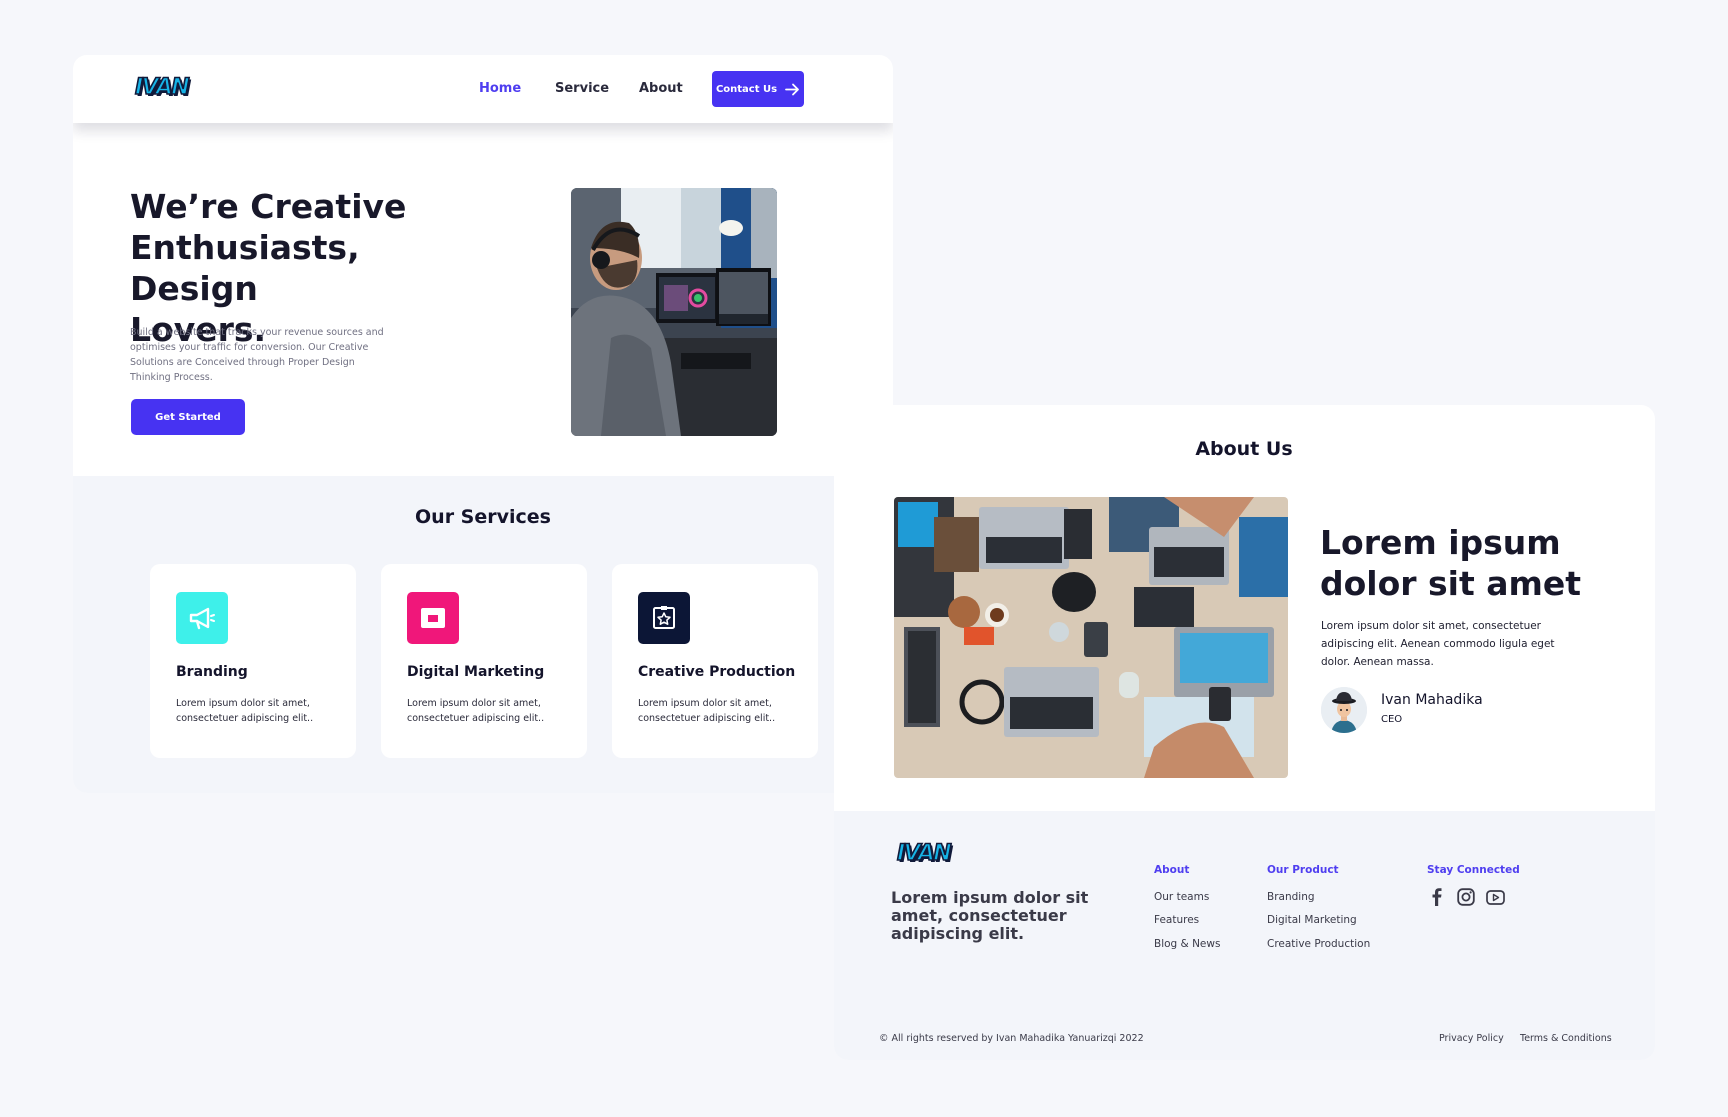 This screenshot has width=1728, height=1117. I want to click on footer-link-digital-marketing: Digital Marketing, so click(1312, 920).